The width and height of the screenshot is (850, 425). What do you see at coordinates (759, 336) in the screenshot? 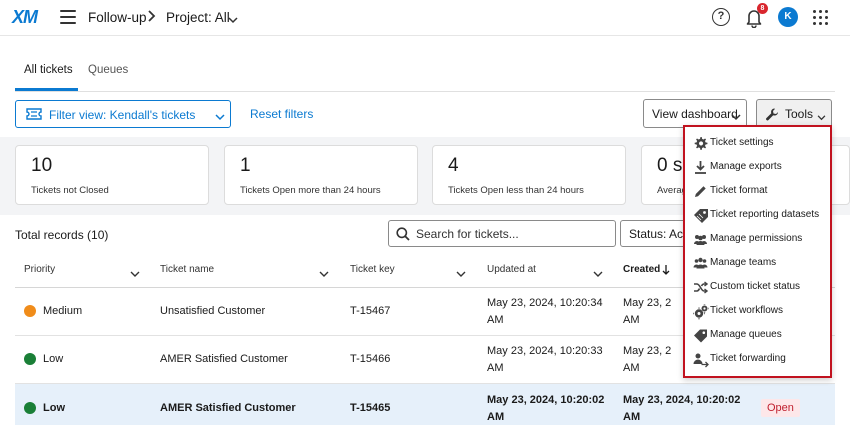
I see `menu-item-manage-queues: Manage queues` at bounding box center [759, 336].